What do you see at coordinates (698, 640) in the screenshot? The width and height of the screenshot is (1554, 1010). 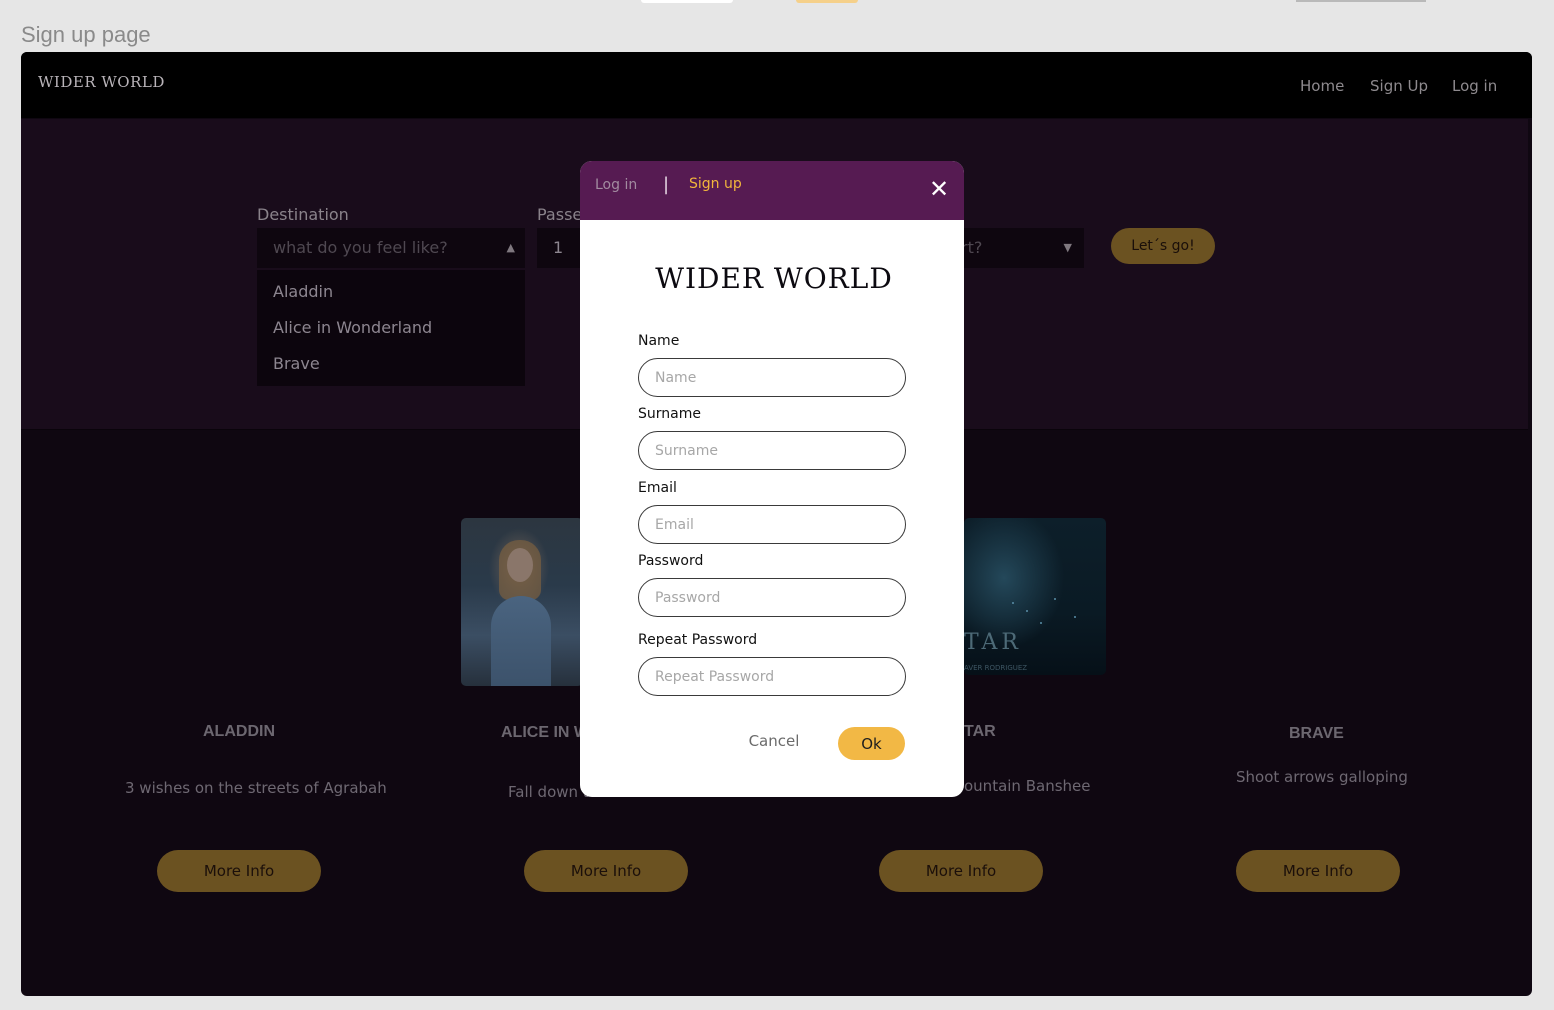 I see `repeat-password-label: Repeat Password` at bounding box center [698, 640].